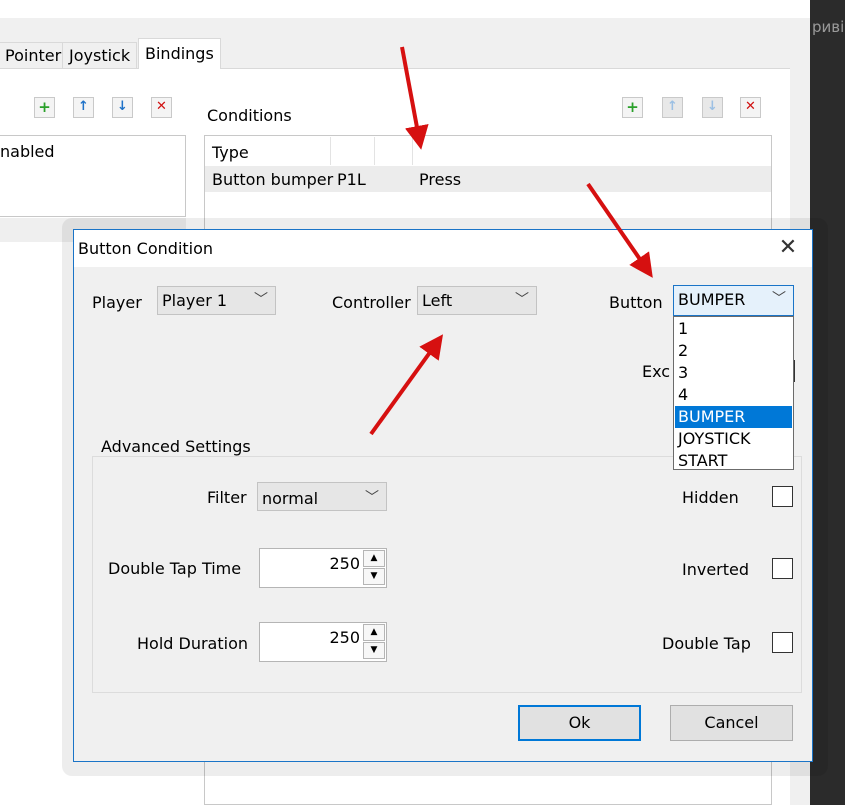  I want to click on move-up-condition-icon: ↑, so click(672, 107).